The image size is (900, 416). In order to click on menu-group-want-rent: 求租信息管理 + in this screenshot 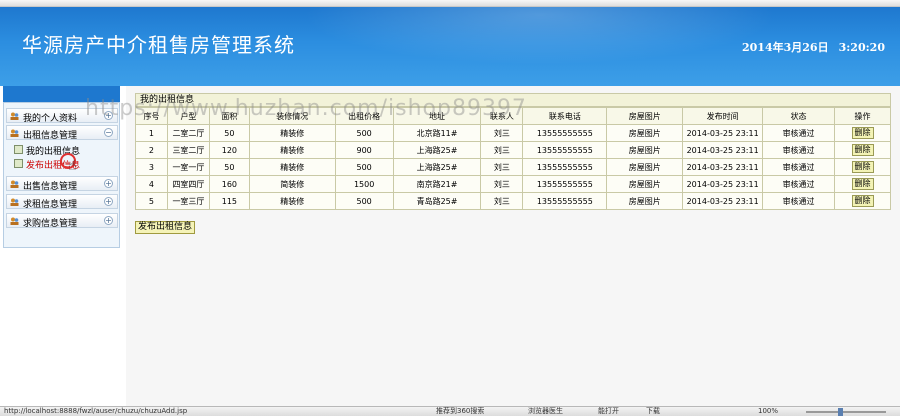, I will do `click(62, 202)`.